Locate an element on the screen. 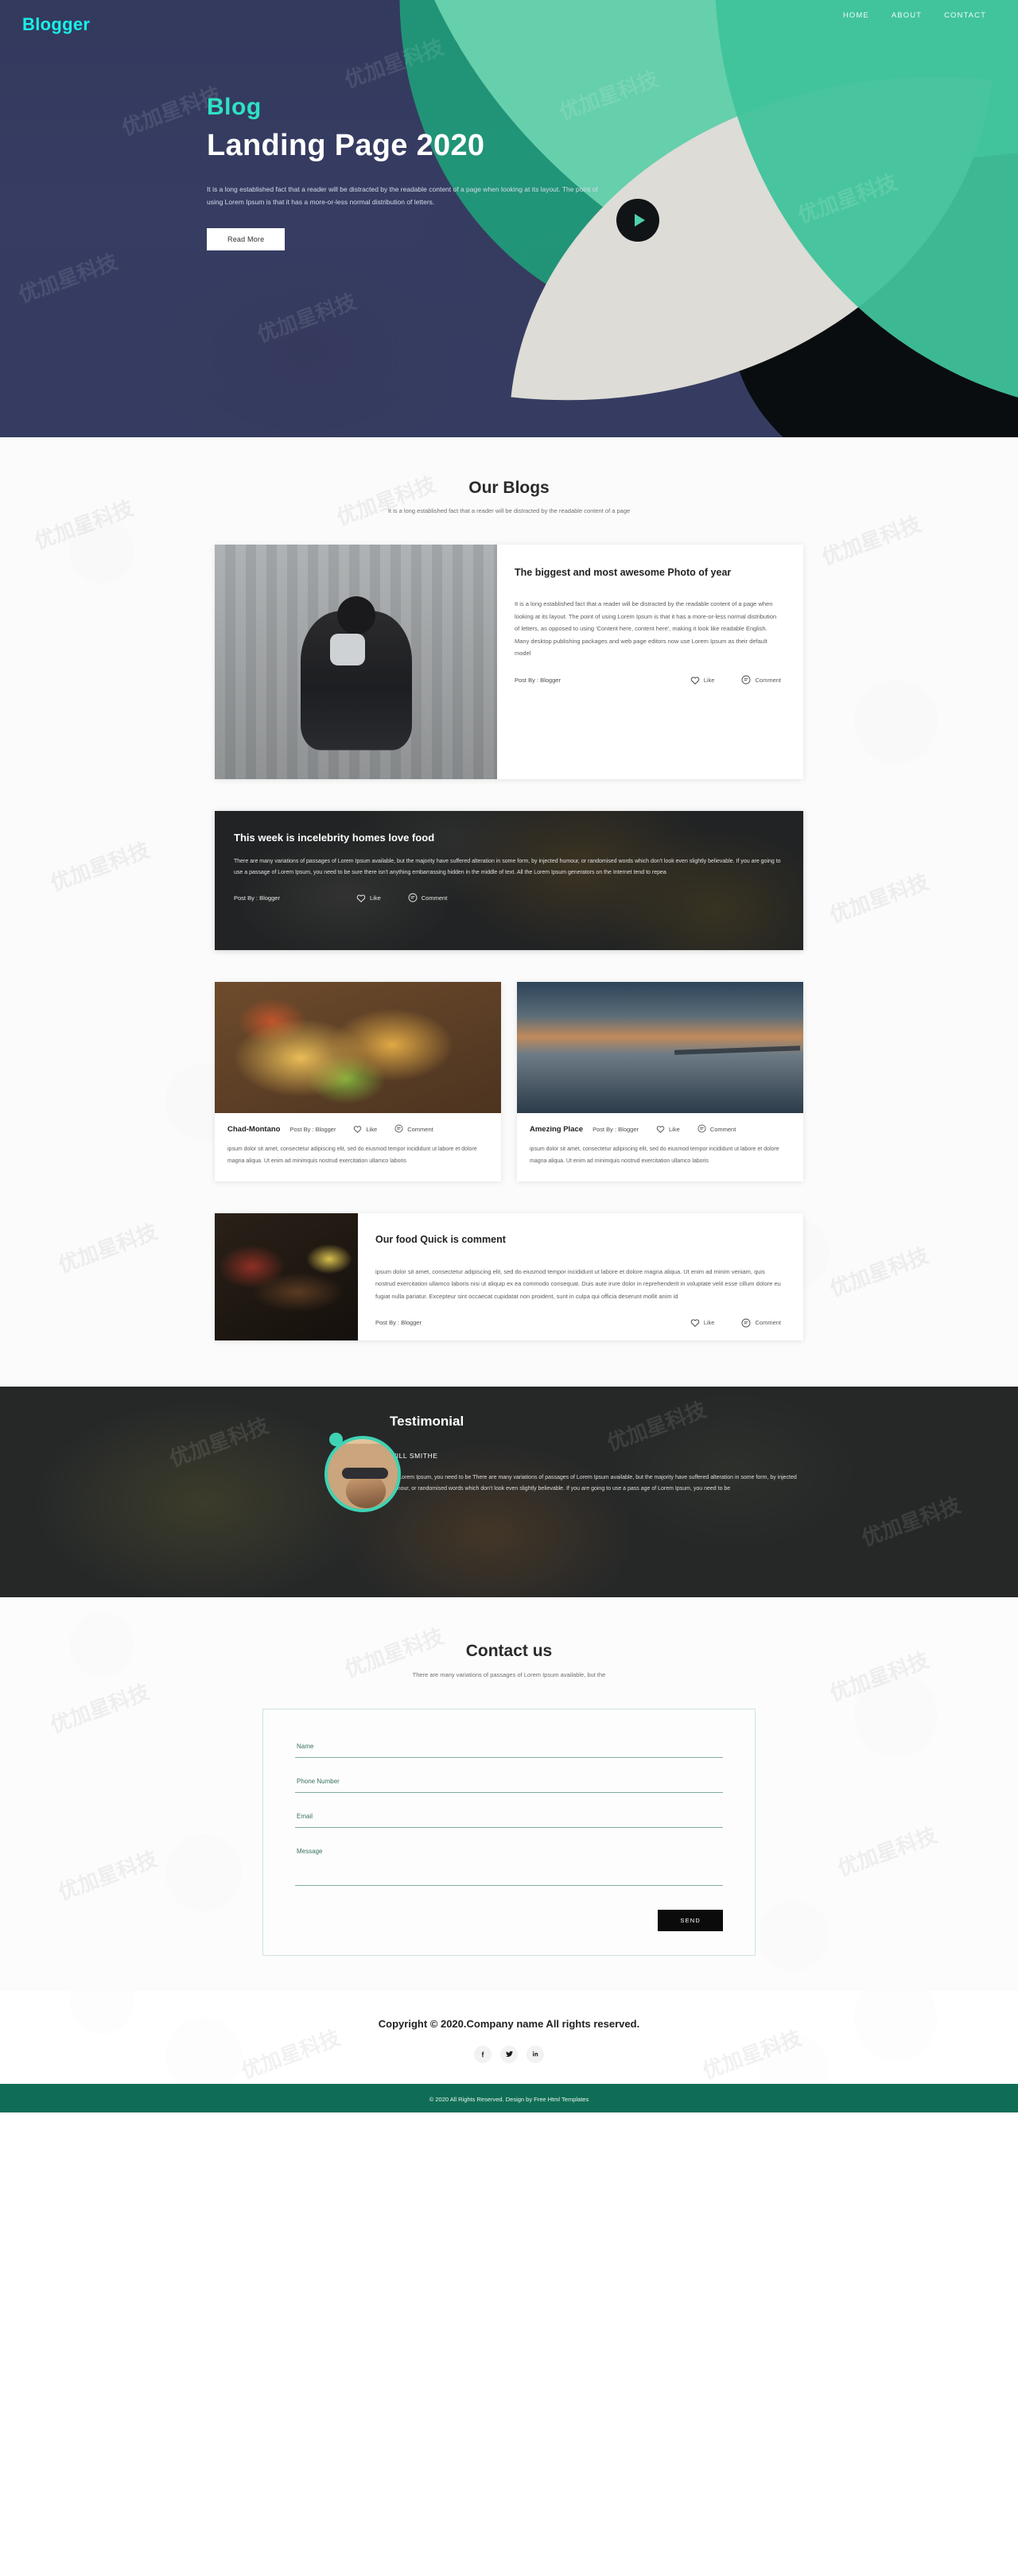 This screenshot has width=1018, height=2576. twitter-icon is located at coordinates (509, 2054).